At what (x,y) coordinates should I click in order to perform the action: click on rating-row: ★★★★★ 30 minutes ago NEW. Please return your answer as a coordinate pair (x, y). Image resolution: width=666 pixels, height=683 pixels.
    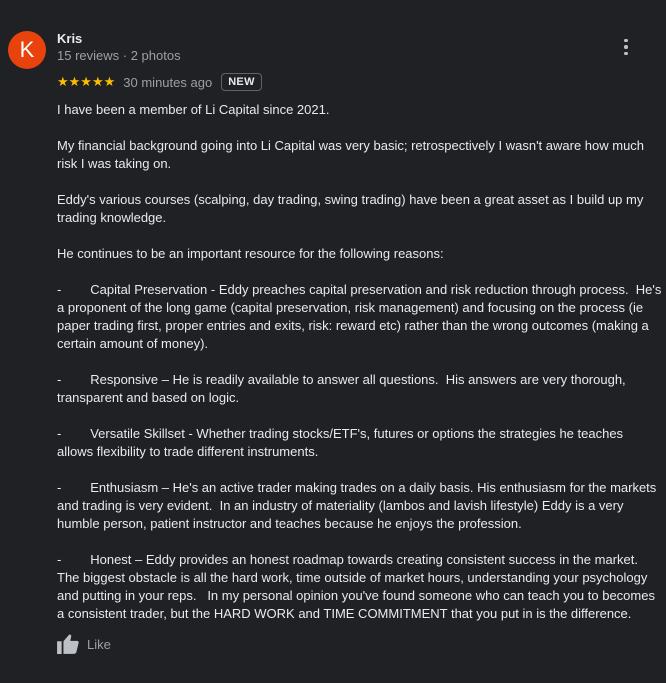
    Looking at the image, I should click on (159, 82).